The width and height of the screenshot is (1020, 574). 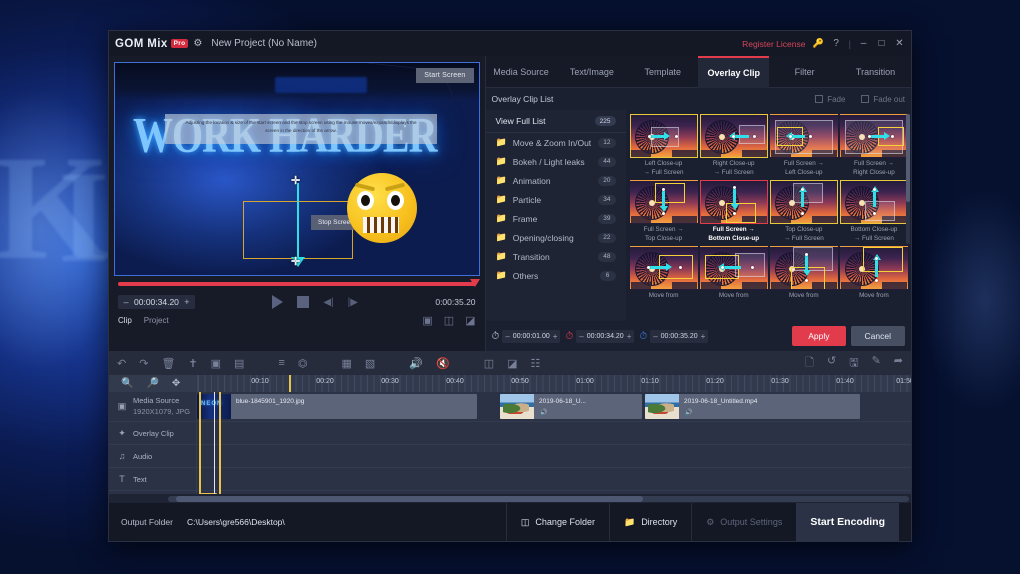 I want to click on tab-template: Template, so click(x=663, y=72).